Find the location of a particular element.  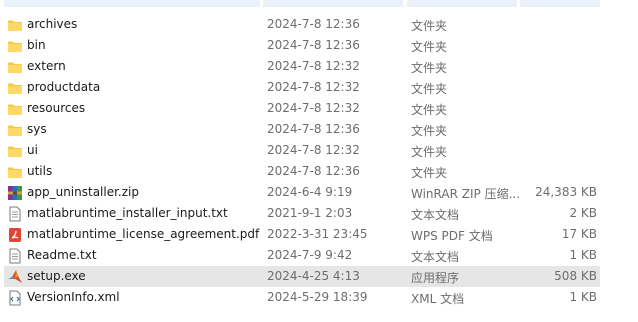

file-date: 2024-7-9 9:42 is located at coordinates (310, 255).